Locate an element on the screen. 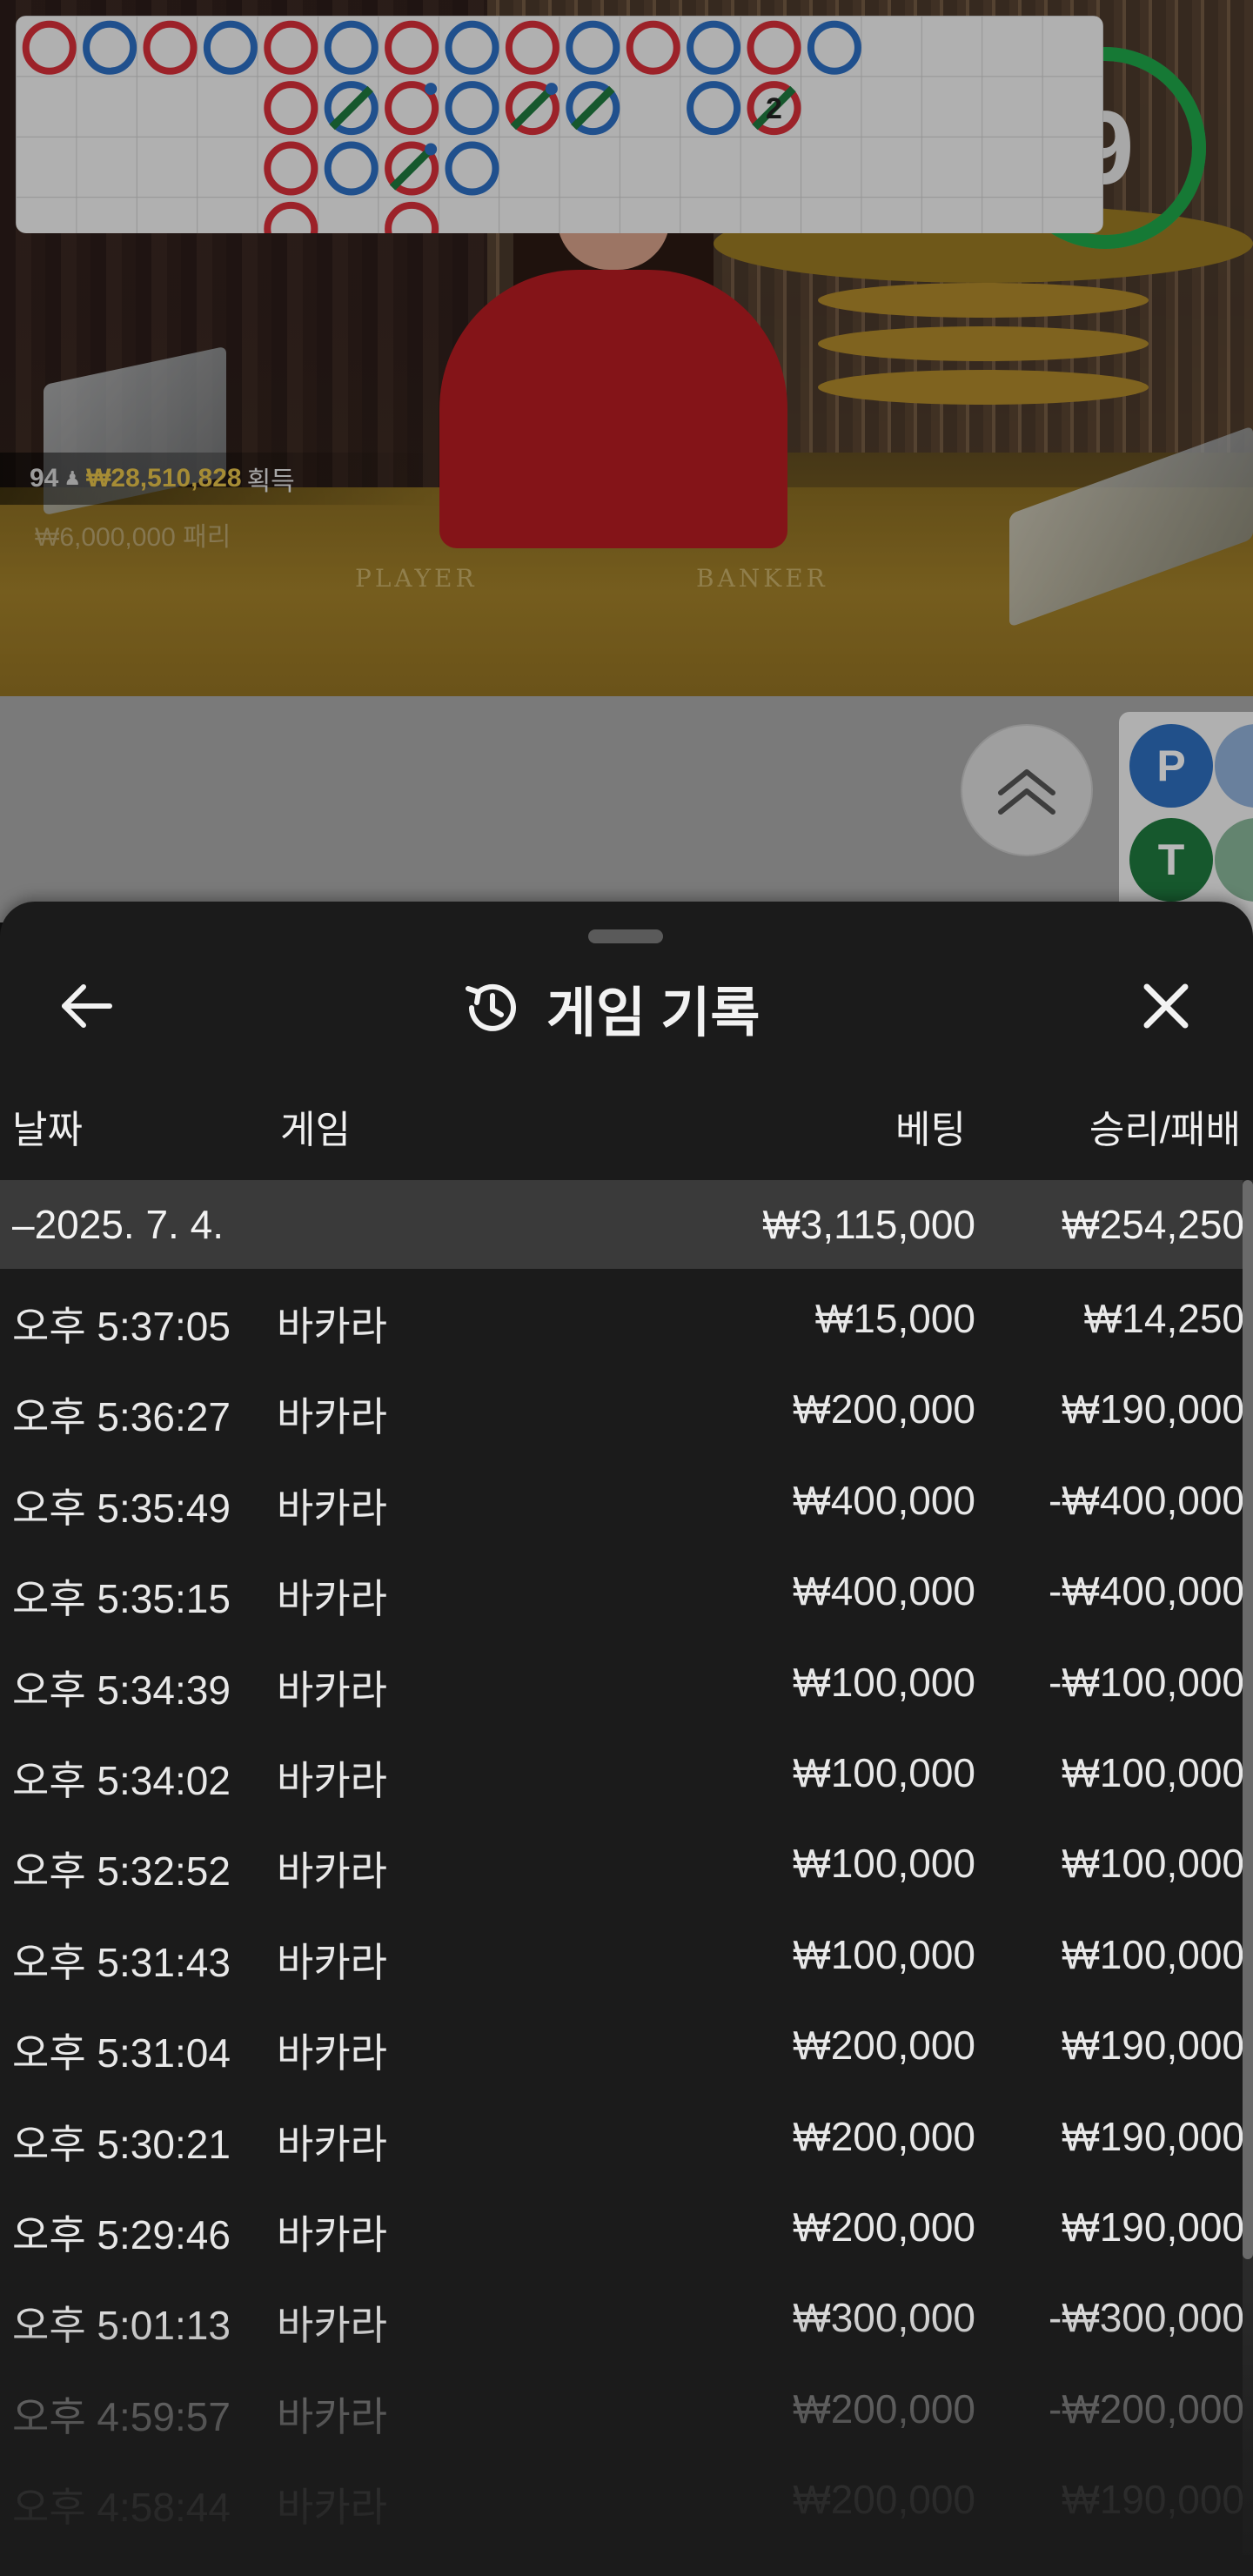 This screenshot has width=1253, height=2576. row-bet: ₩300,000 is located at coordinates (884, 2318).